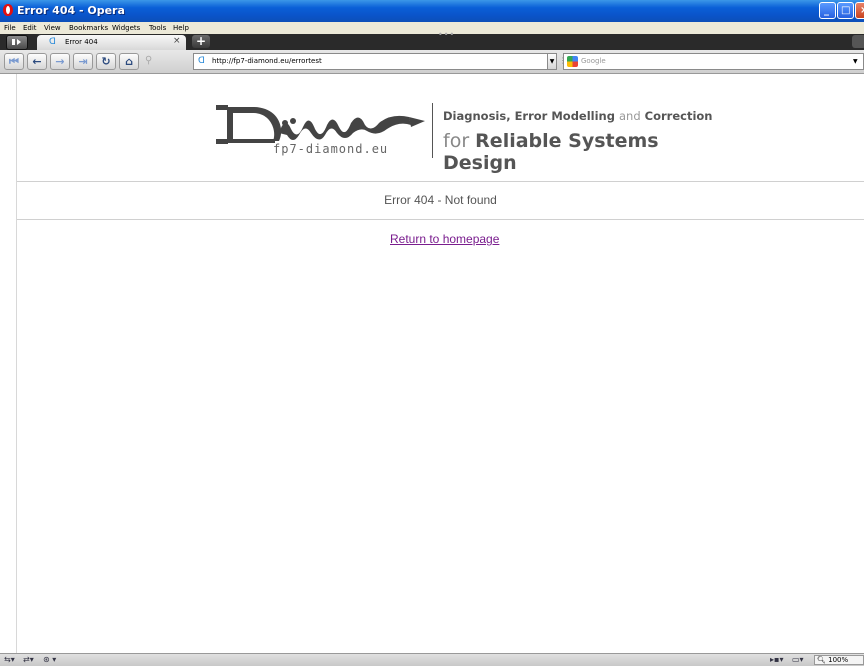 This screenshot has height=666, width=864. What do you see at coordinates (52, 42) in the screenshot?
I see `page-favicon-icon: ᗡ` at bounding box center [52, 42].